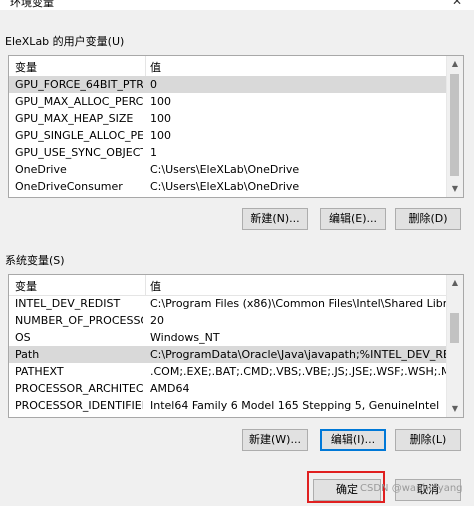 The width and height of the screenshot is (474, 506). What do you see at coordinates (185, 337) in the screenshot?
I see `var-value: Windows_NT` at bounding box center [185, 337].